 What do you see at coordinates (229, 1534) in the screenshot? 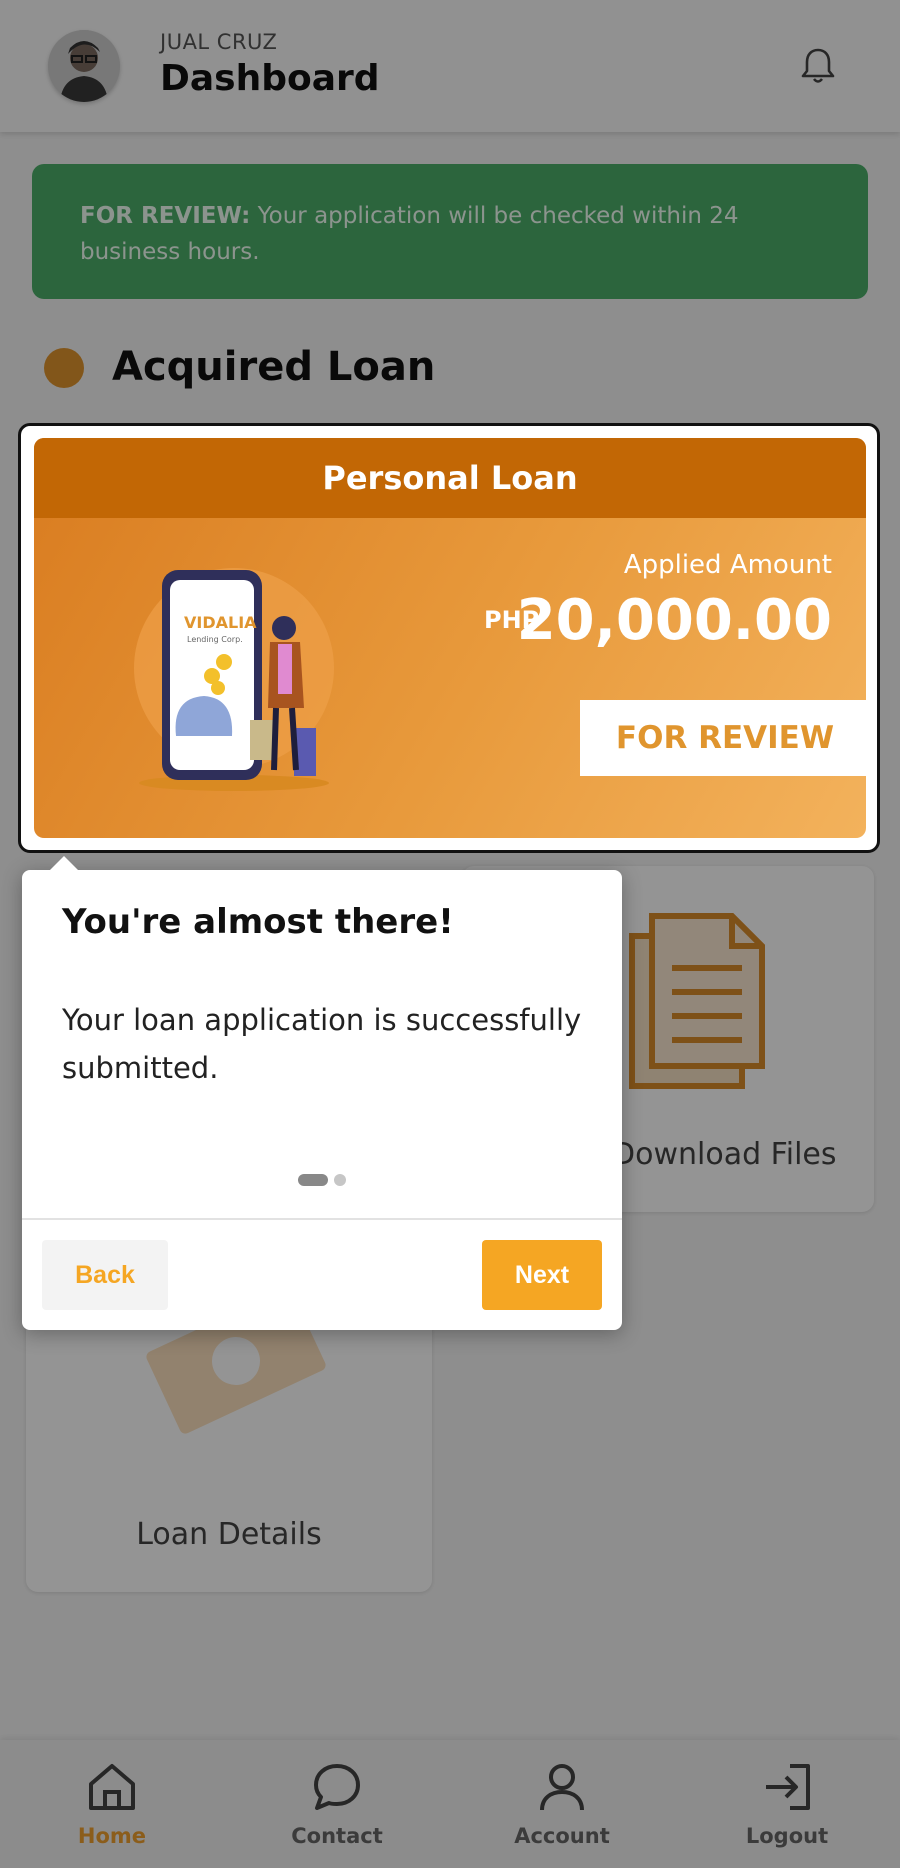
I see `loan-details-label: Loan Details` at bounding box center [229, 1534].